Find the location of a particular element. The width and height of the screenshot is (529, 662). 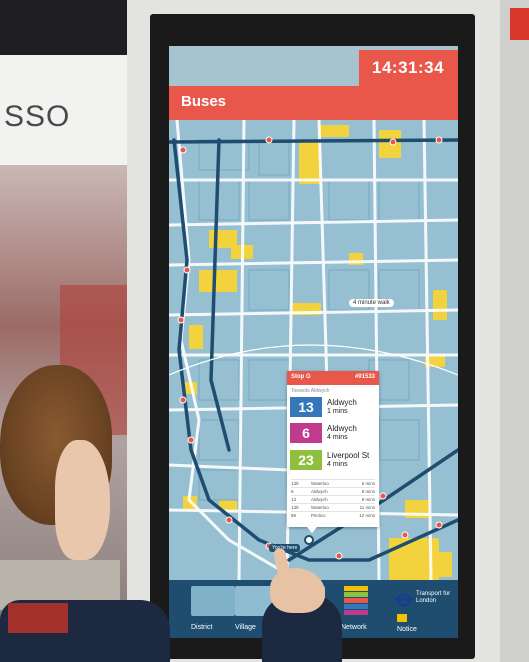

network-map-button is located at coordinates (356, 601).